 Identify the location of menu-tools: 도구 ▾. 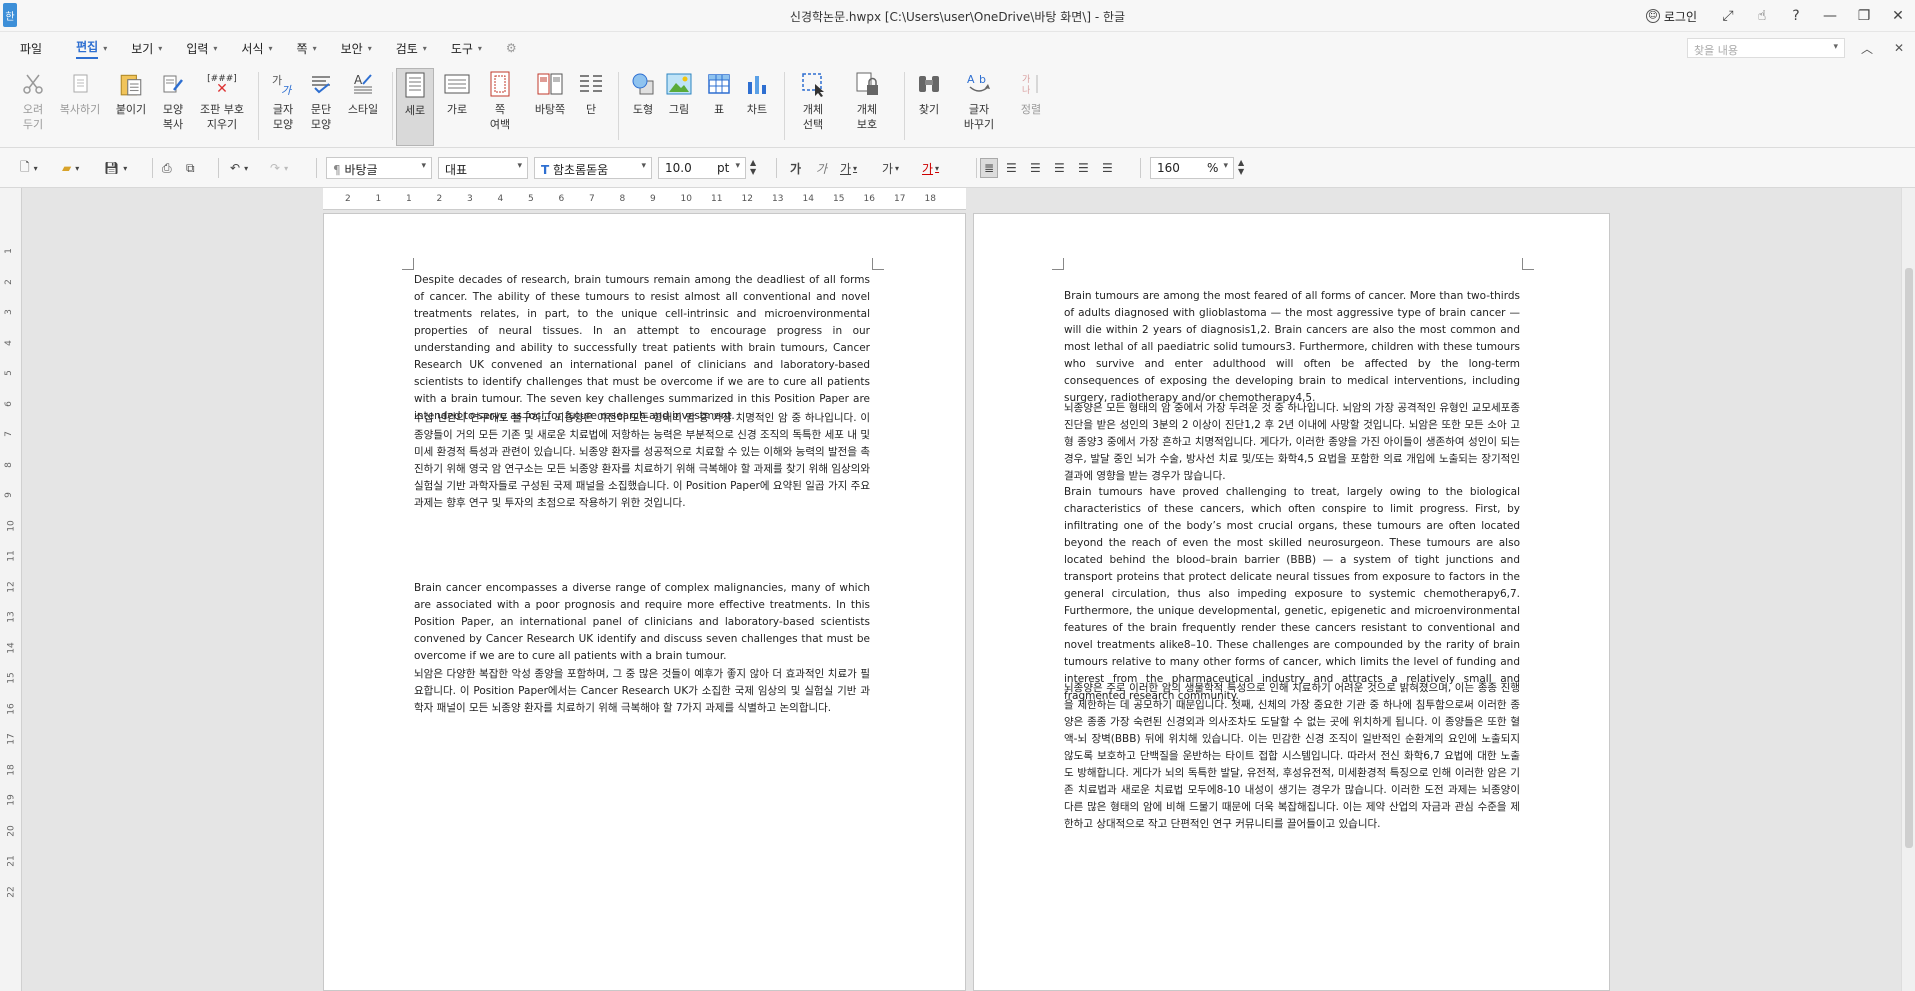
(466, 48).